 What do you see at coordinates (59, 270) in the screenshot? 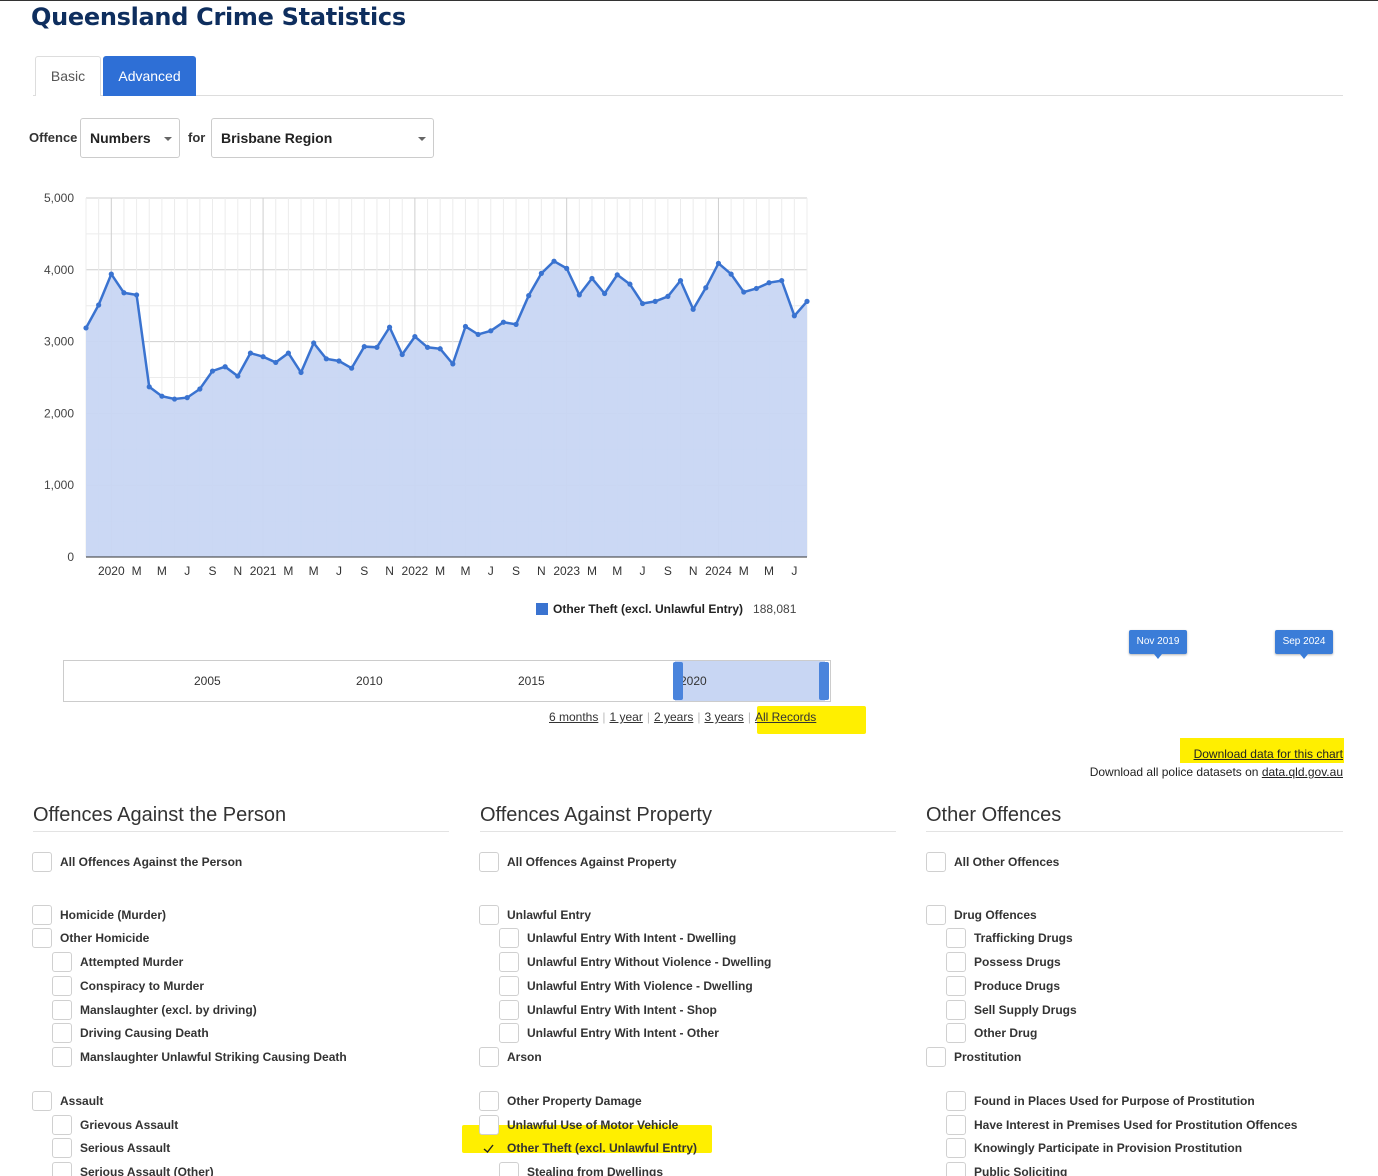
I see `y-tick-label: 4,000` at bounding box center [59, 270].